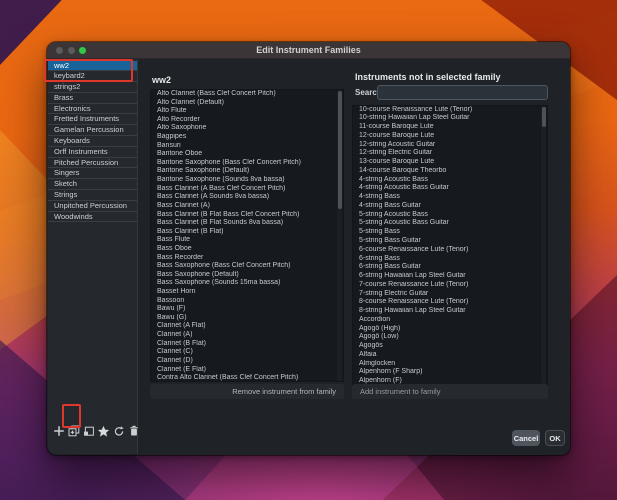 The height and width of the screenshot is (500, 617). What do you see at coordinates (450, 372) in the screenshot?
I see `available-instrument-row: Alpenhorn (F Sharp)` at bounding box center [450, 372].